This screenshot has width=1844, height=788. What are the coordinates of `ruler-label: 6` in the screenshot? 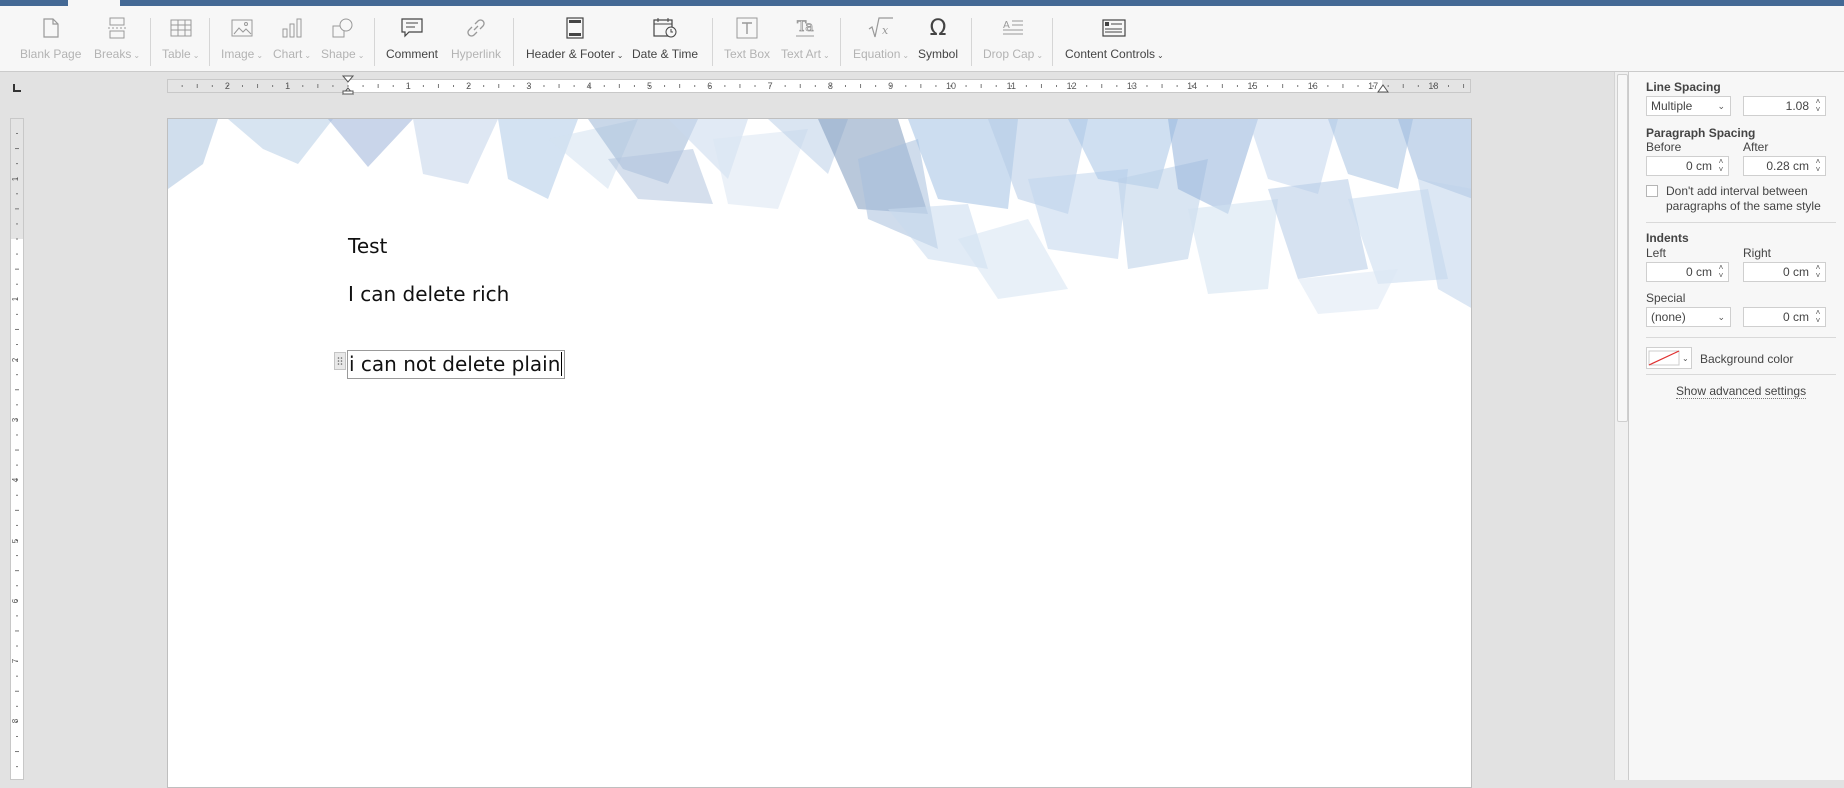 It's located at (710, 86).